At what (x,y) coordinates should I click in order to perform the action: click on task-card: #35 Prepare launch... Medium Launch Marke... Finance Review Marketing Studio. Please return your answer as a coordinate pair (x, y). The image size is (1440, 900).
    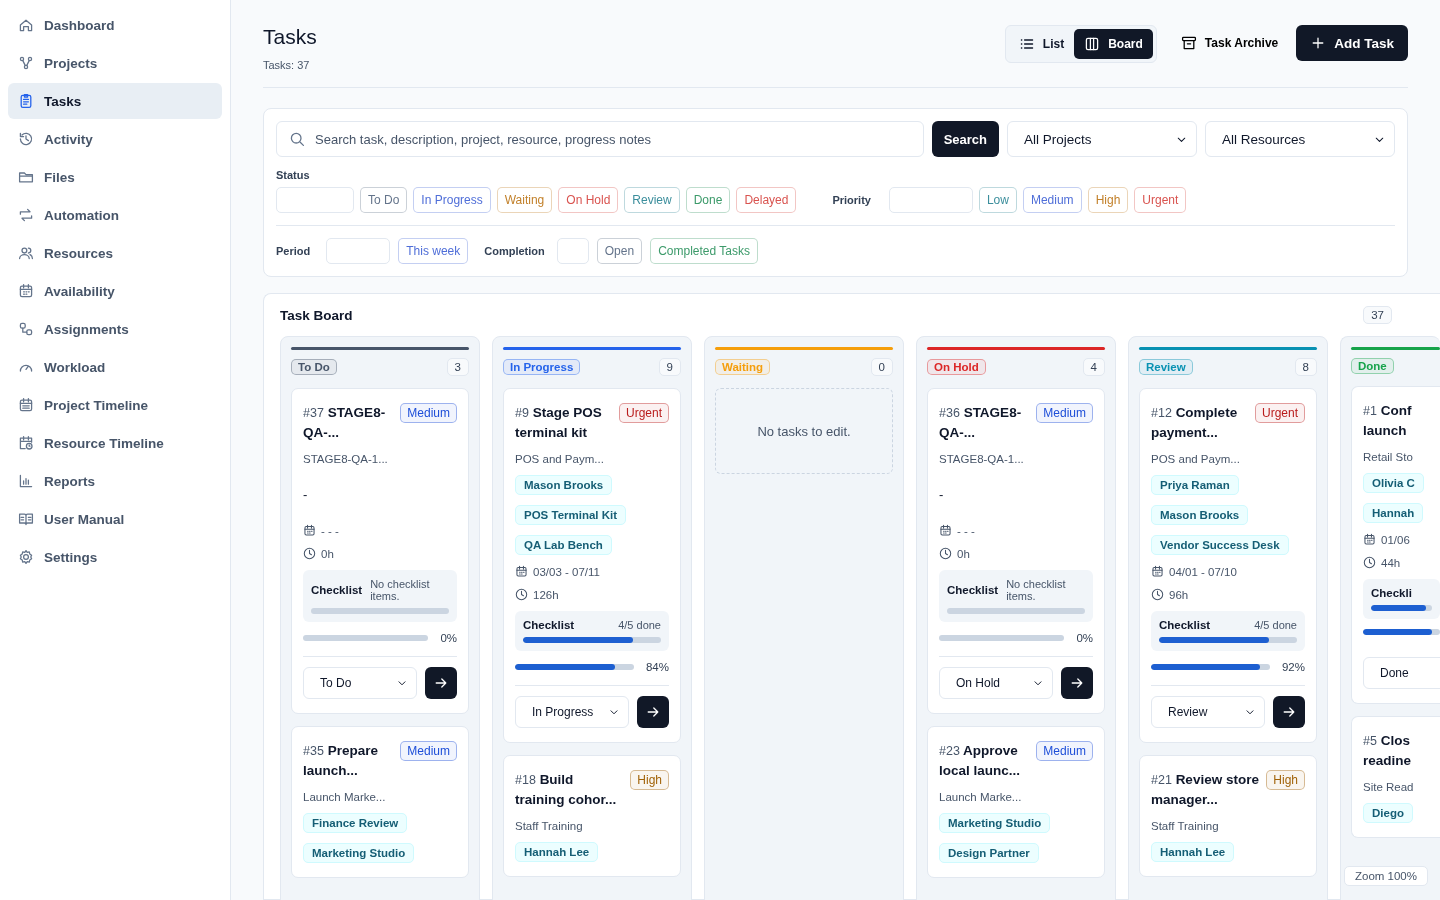
    Looking at the image, I should click on (380, 802).